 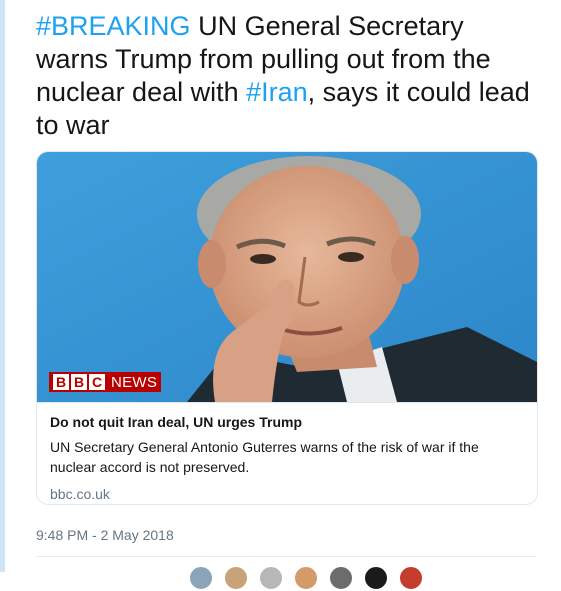 I want to click on hashtag-breaking: #BREAKING, so click(x=113, y=26).